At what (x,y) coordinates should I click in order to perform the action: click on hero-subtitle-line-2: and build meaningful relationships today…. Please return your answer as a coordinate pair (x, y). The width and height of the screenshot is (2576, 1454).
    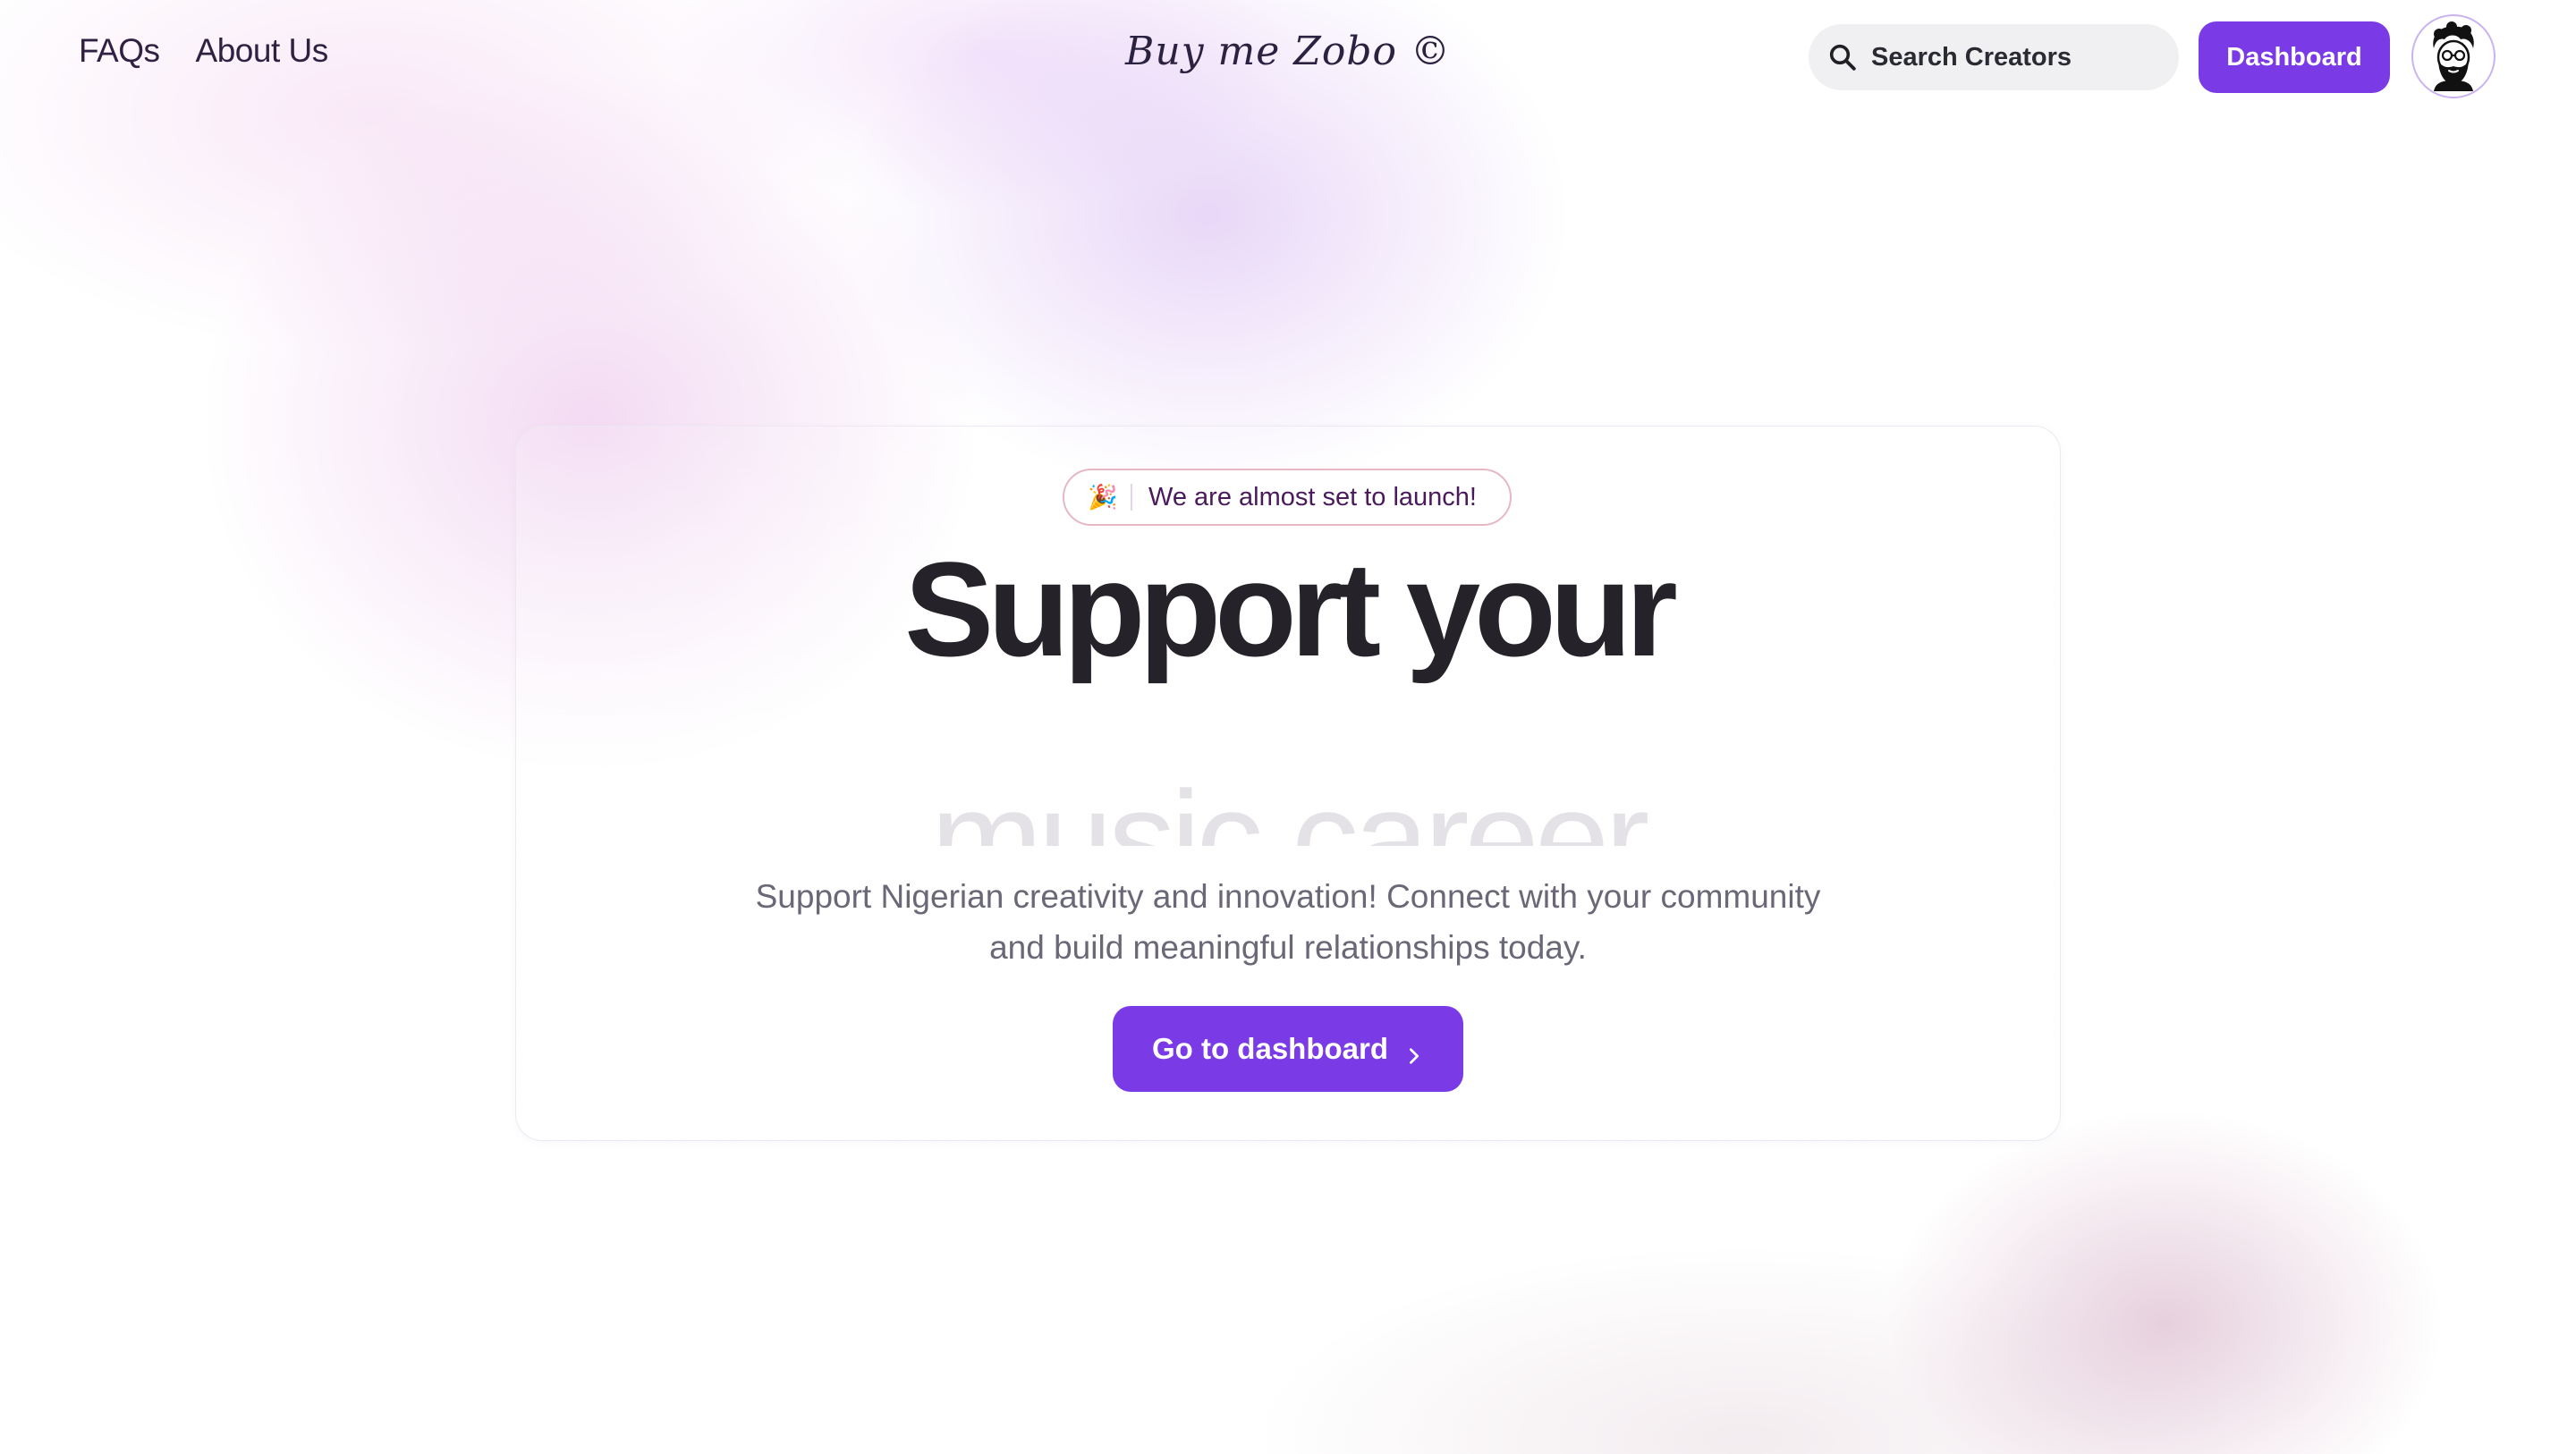
    Looking at the image, I should click on (1288, 948).